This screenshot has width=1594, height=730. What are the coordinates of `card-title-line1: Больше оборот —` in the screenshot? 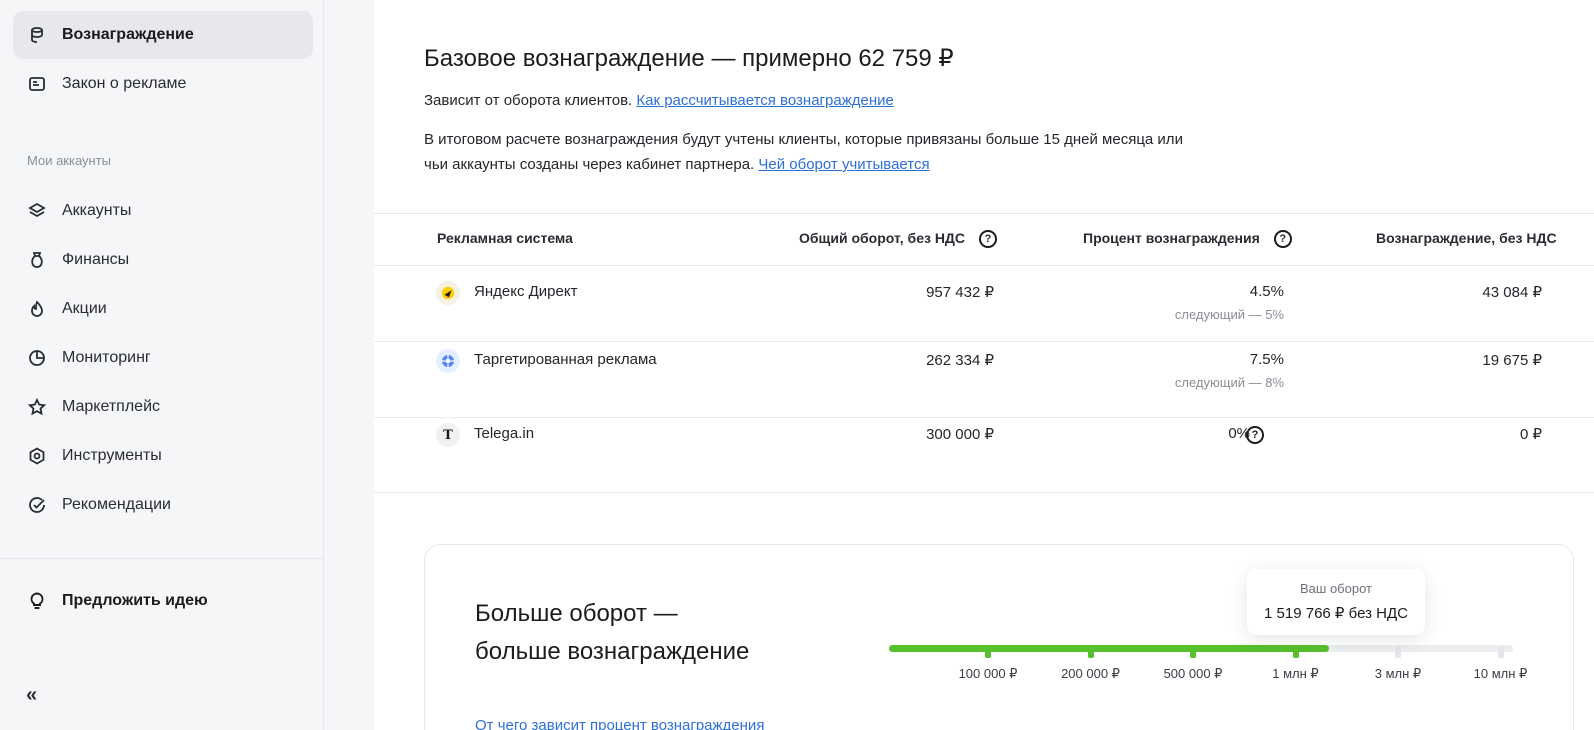 It's located at (576, 613).